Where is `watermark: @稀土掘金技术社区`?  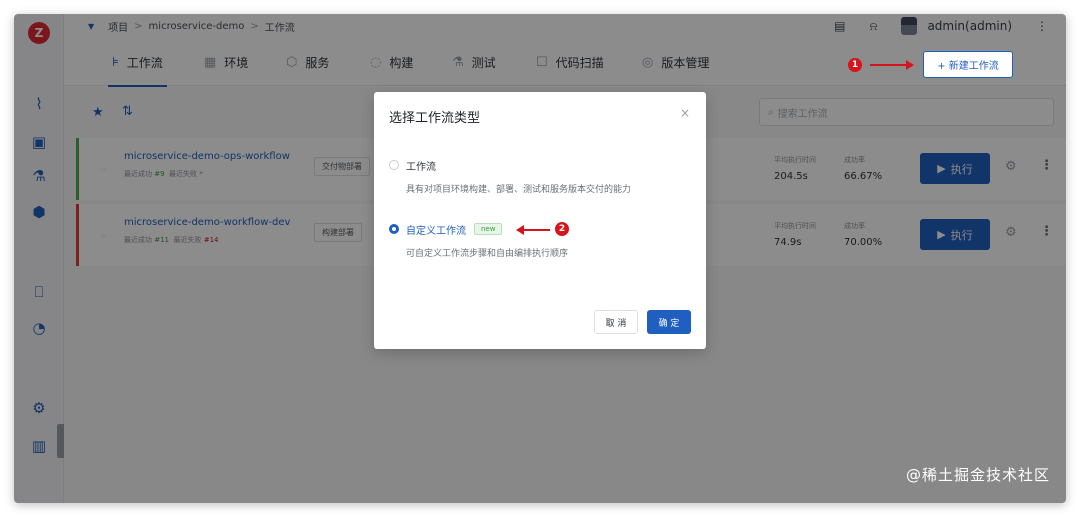 watermark: @稀土掘金技术社区 is located at coordinates (977, 475).